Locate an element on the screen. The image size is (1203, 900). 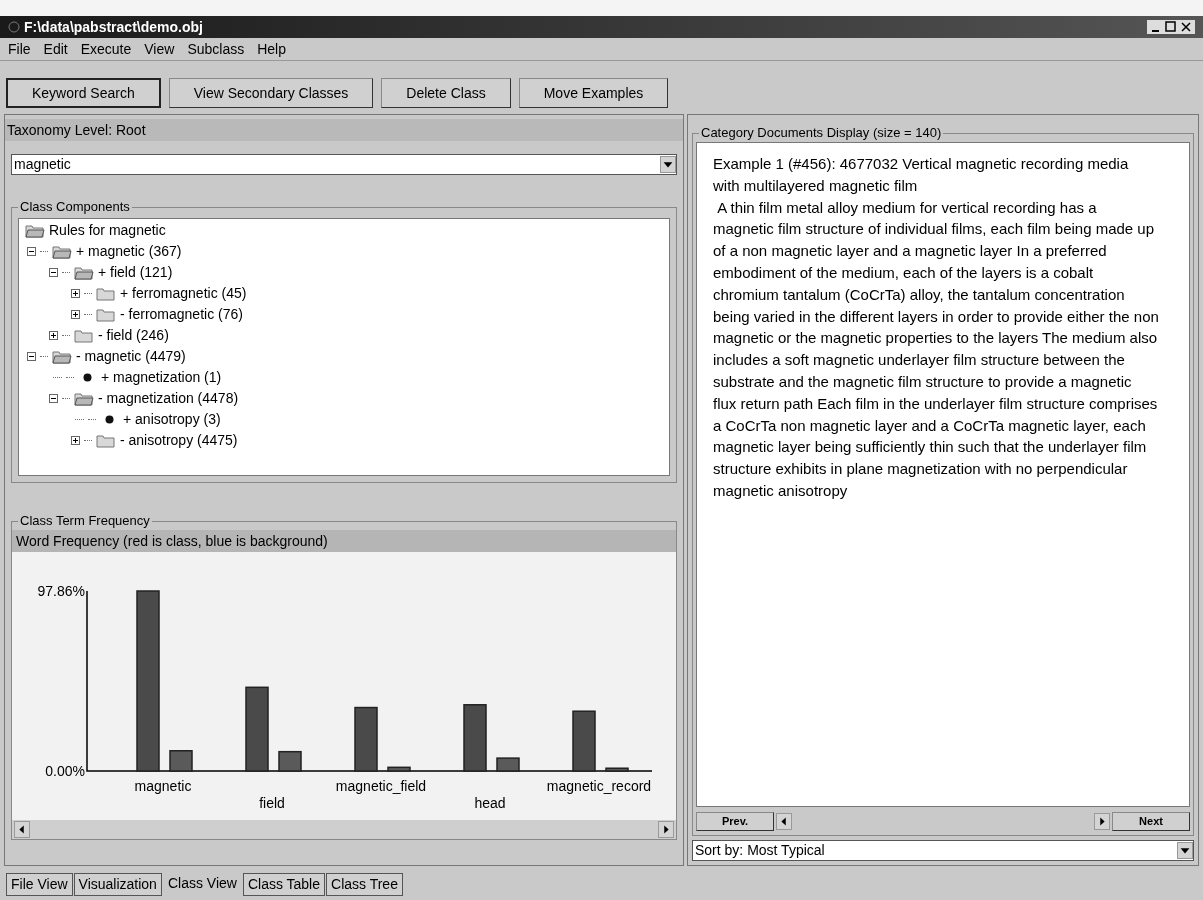
close-icon is located at coordinates (1186, 27).